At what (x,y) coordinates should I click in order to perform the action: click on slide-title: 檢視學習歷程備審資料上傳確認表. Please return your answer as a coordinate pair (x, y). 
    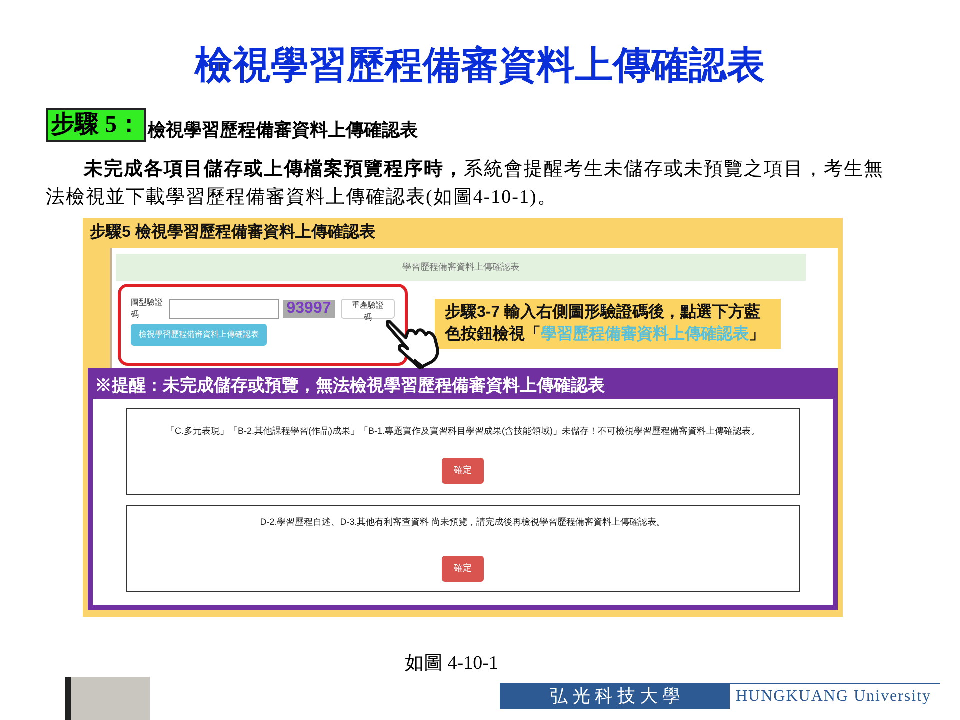
    Looking at the image, I should click on (479, 66).